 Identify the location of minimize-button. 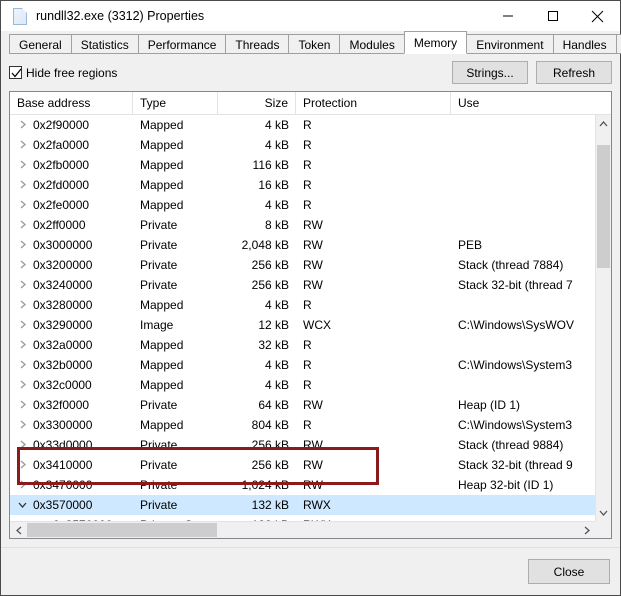
(507, 16).